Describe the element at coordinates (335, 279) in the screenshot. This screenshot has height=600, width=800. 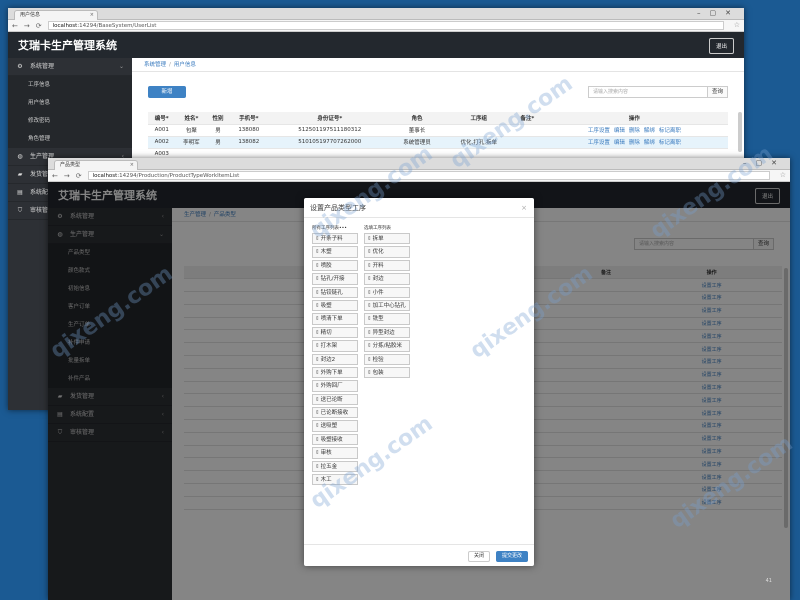
I see `process-item: ⇕钻孔/开接` at that location.